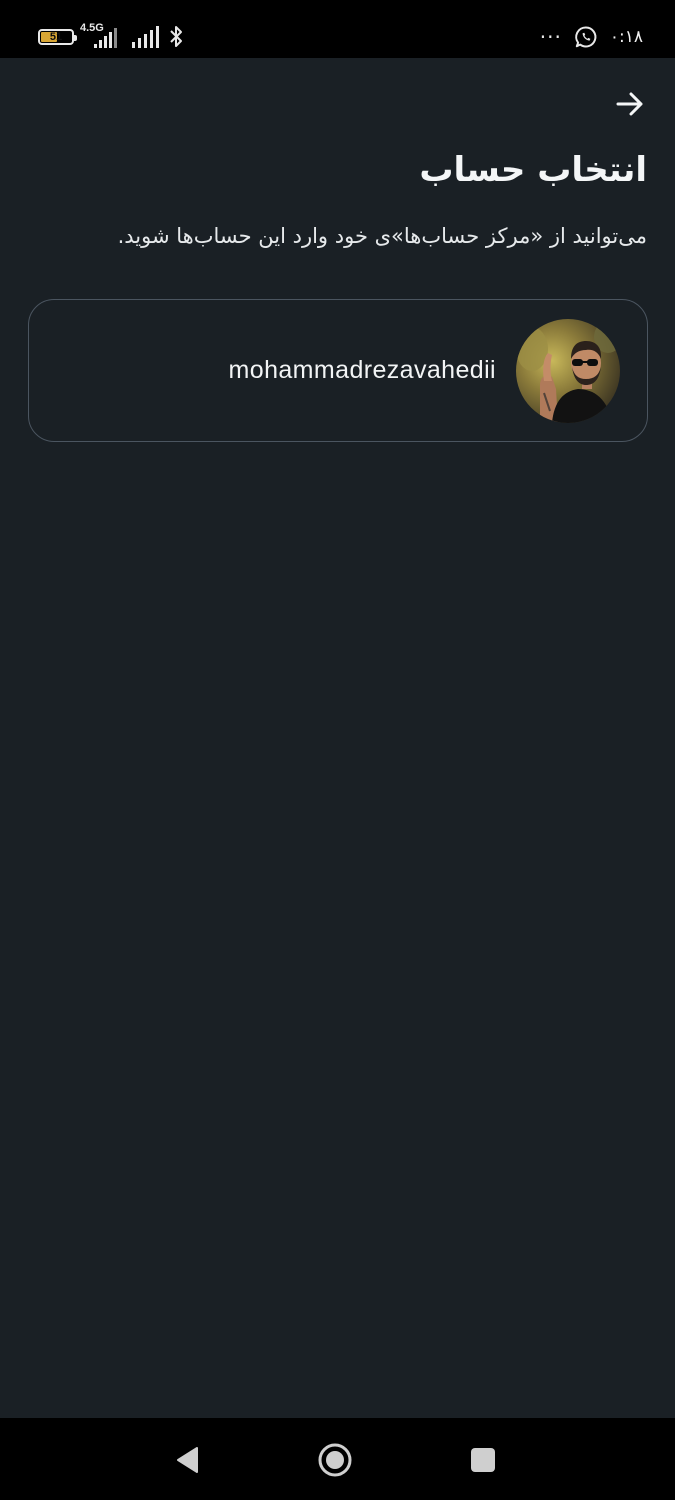 This screenshot has width=675, height=1500. I want to click on account-card: mohammadrezavahedii, so click(338, 370).